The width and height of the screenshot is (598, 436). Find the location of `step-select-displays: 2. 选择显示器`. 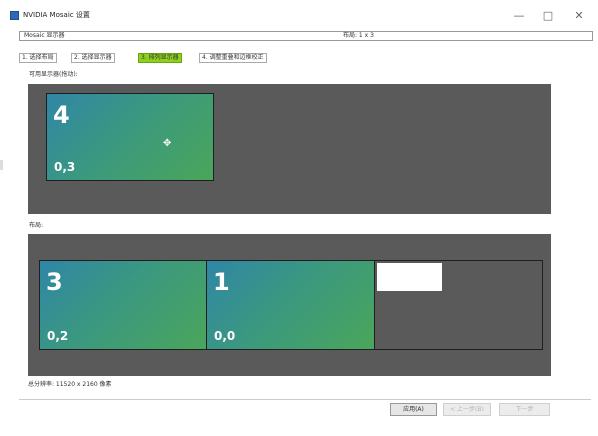

step-select-displays: 2. 选择显示器 is located at coordinates (93, 58).